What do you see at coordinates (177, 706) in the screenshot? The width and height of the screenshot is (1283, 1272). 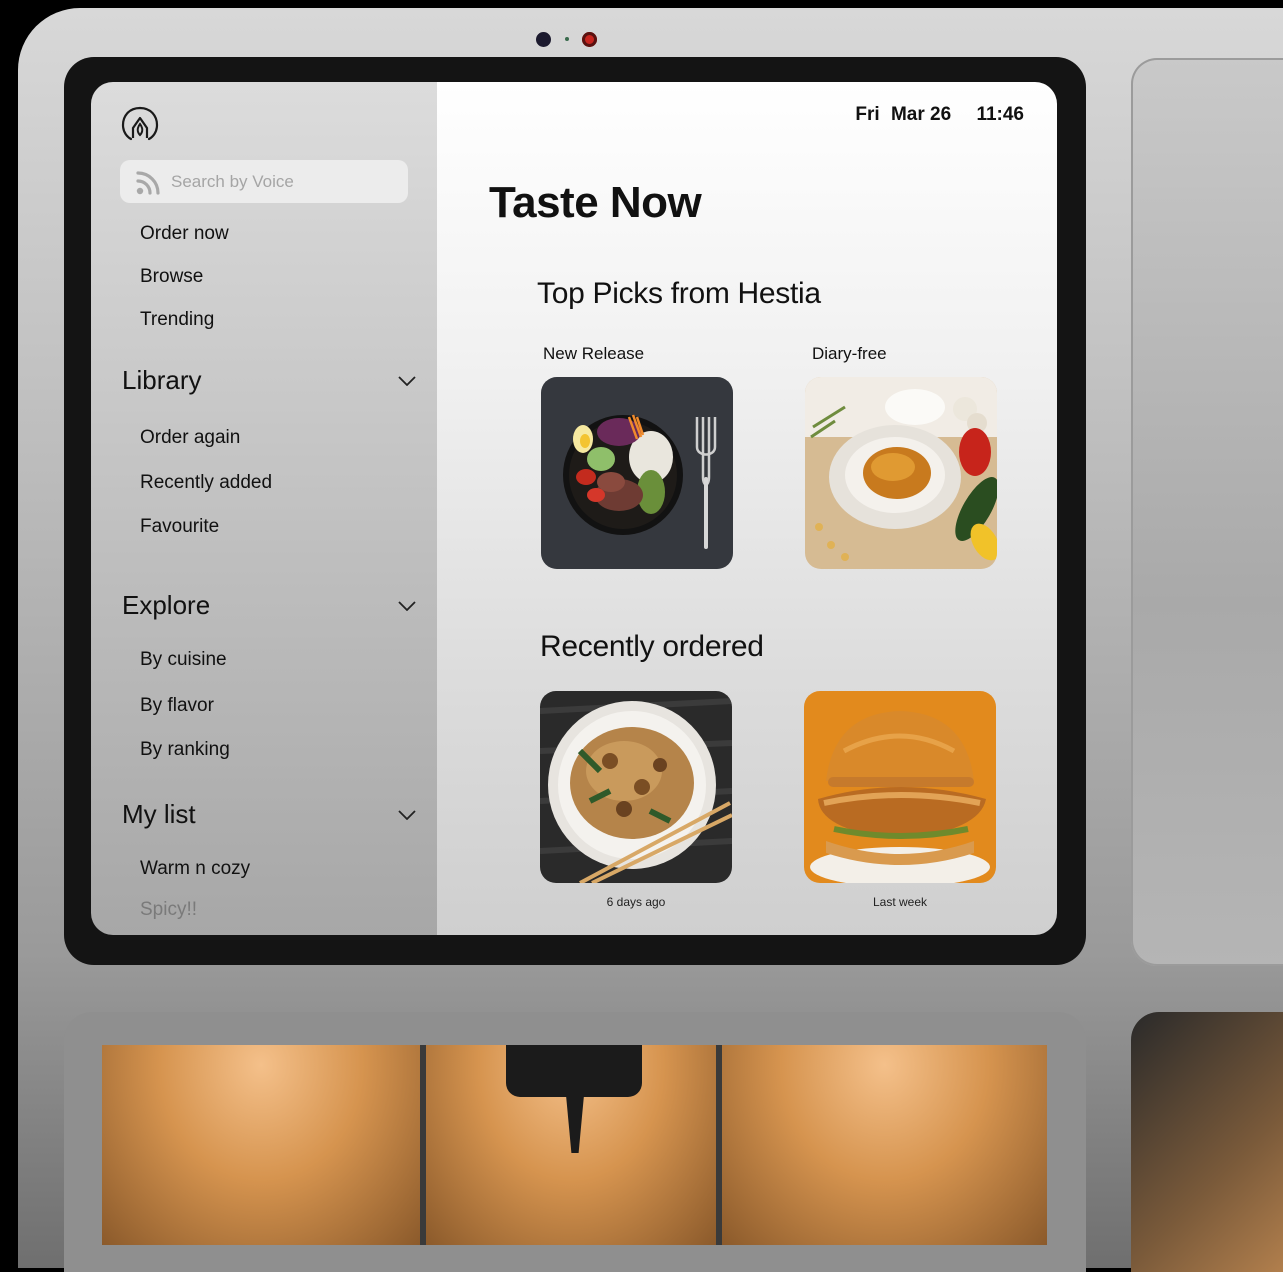 I see `nav-item-by-flavor: By flavor` at bounding box center [177, 706].